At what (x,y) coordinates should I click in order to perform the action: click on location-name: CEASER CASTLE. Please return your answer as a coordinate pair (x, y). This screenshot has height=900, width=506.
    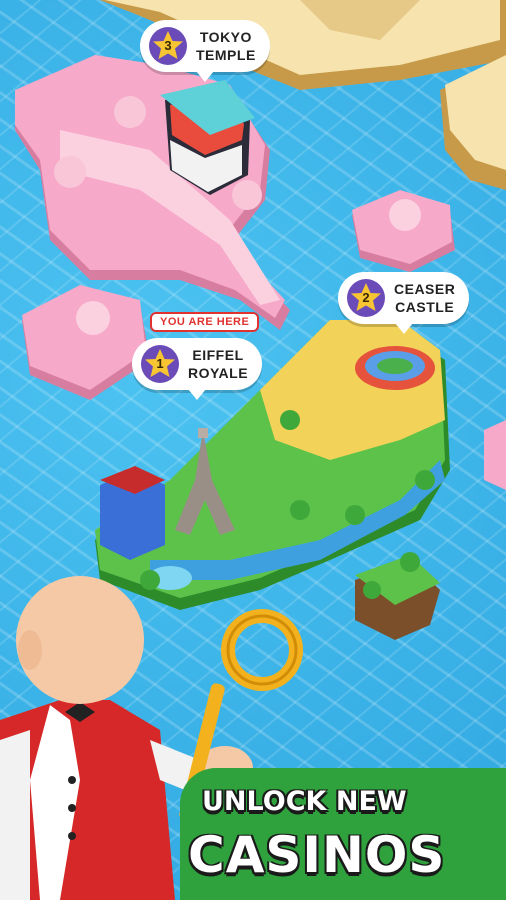
    Looking at the image, I should click on (425, 298).